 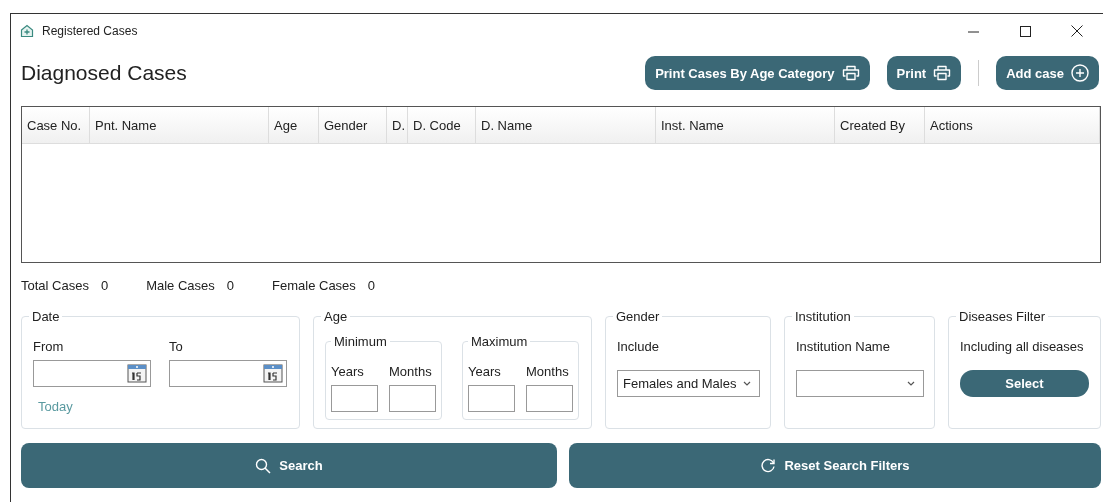 What do you see at coordinates (1012, 125) in the screenshot?
I see `column-header: Actions` at bounding box center [1012, 125].